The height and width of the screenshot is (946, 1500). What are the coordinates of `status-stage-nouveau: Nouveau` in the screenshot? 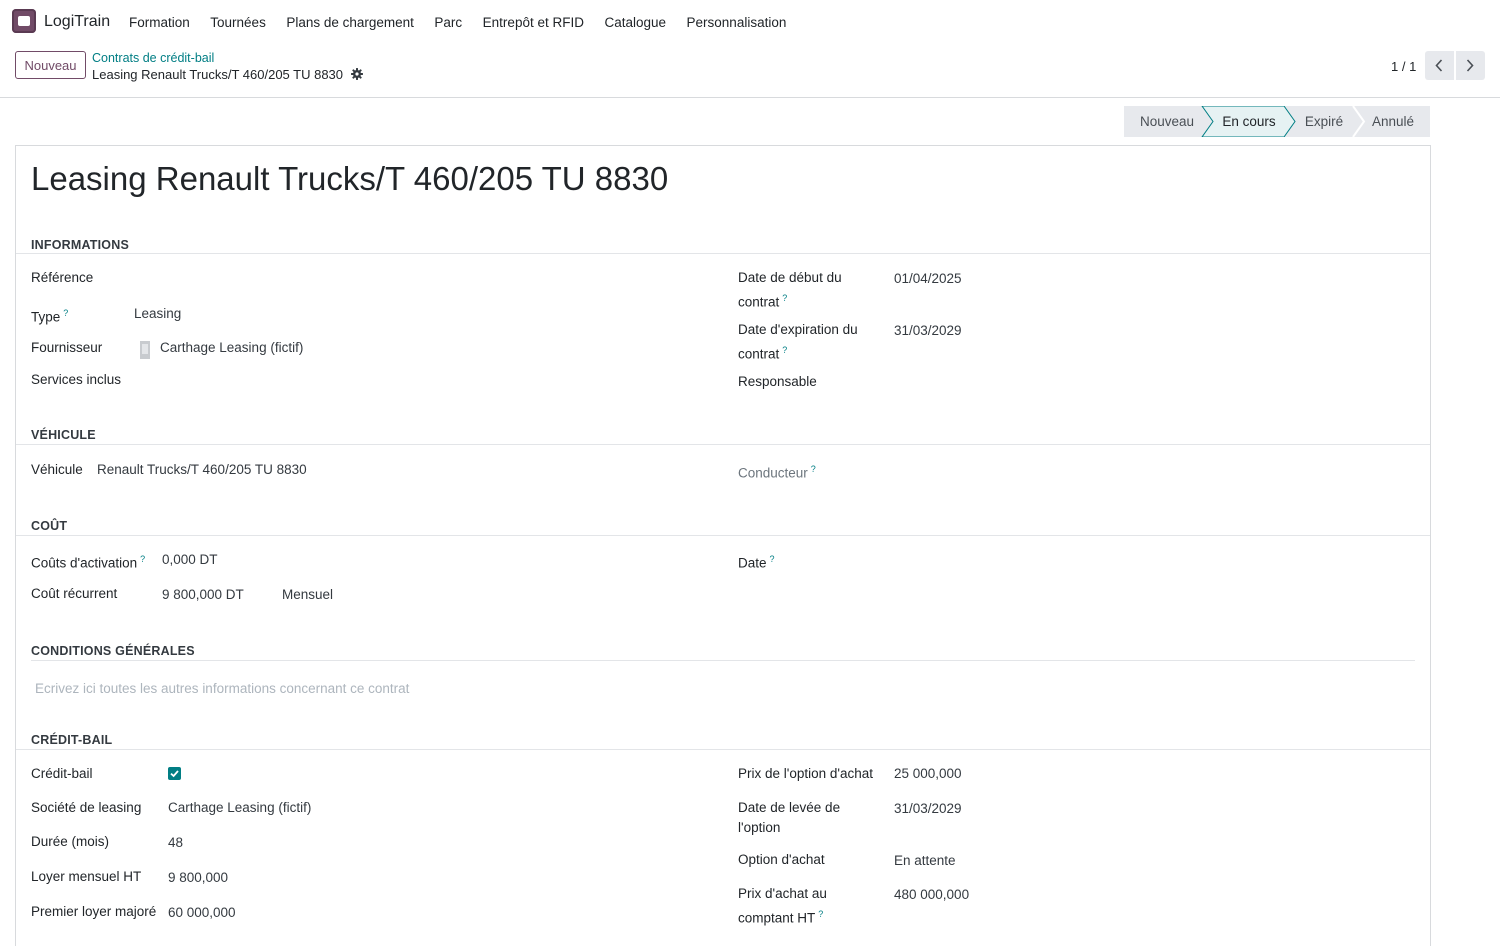 It's located at (1167, 121).